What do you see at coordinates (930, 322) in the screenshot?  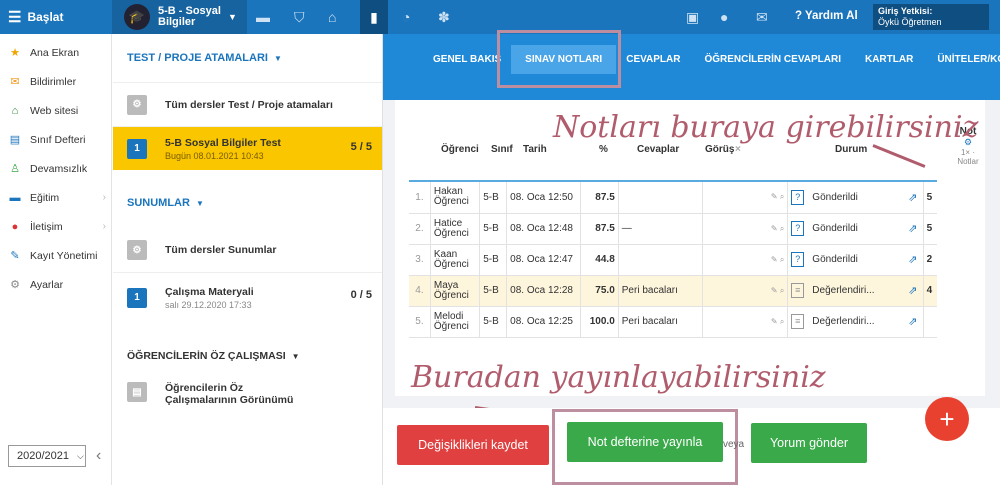 I see `grade-input` at bounding box center [930, 322].